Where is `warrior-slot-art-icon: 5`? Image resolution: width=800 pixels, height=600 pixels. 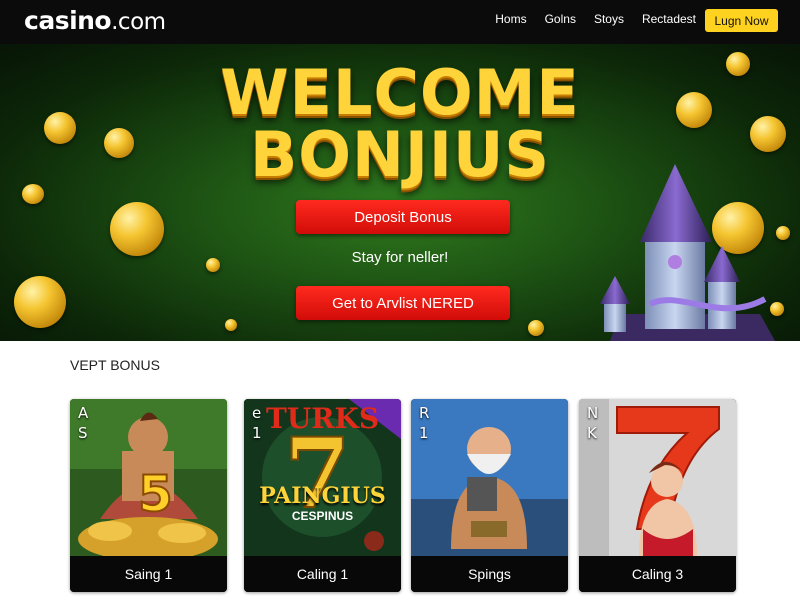 warrior-slot-art-icon: 5 is located at coordinates (148, 477).